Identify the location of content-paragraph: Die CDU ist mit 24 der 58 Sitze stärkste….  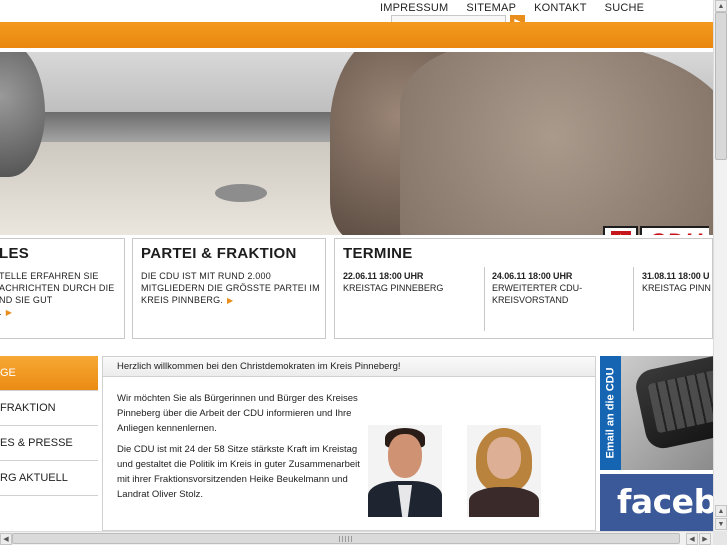
(238, 472).